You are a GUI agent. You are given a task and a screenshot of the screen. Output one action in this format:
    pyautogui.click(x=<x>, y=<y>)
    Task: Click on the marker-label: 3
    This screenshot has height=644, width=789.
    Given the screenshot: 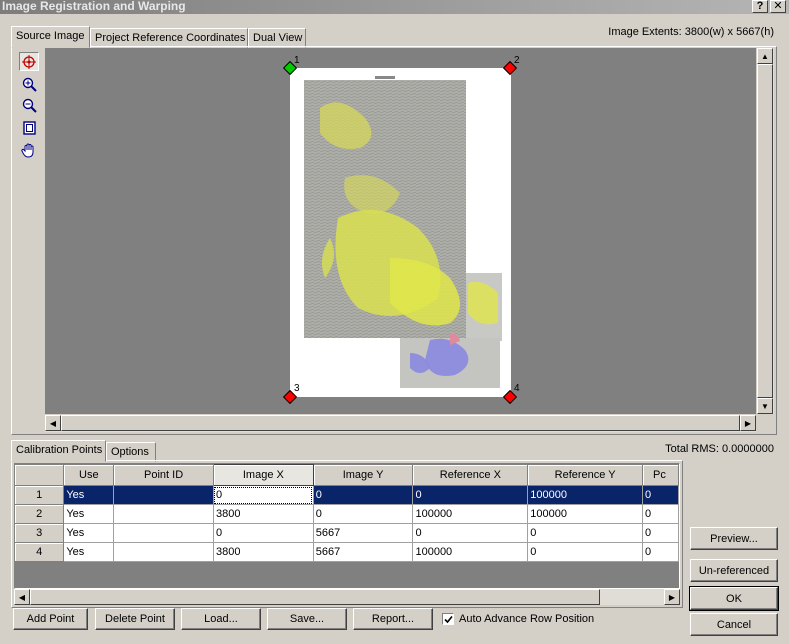 What is the action you would take?
    pyautogui.click(x=297, y=388)
    